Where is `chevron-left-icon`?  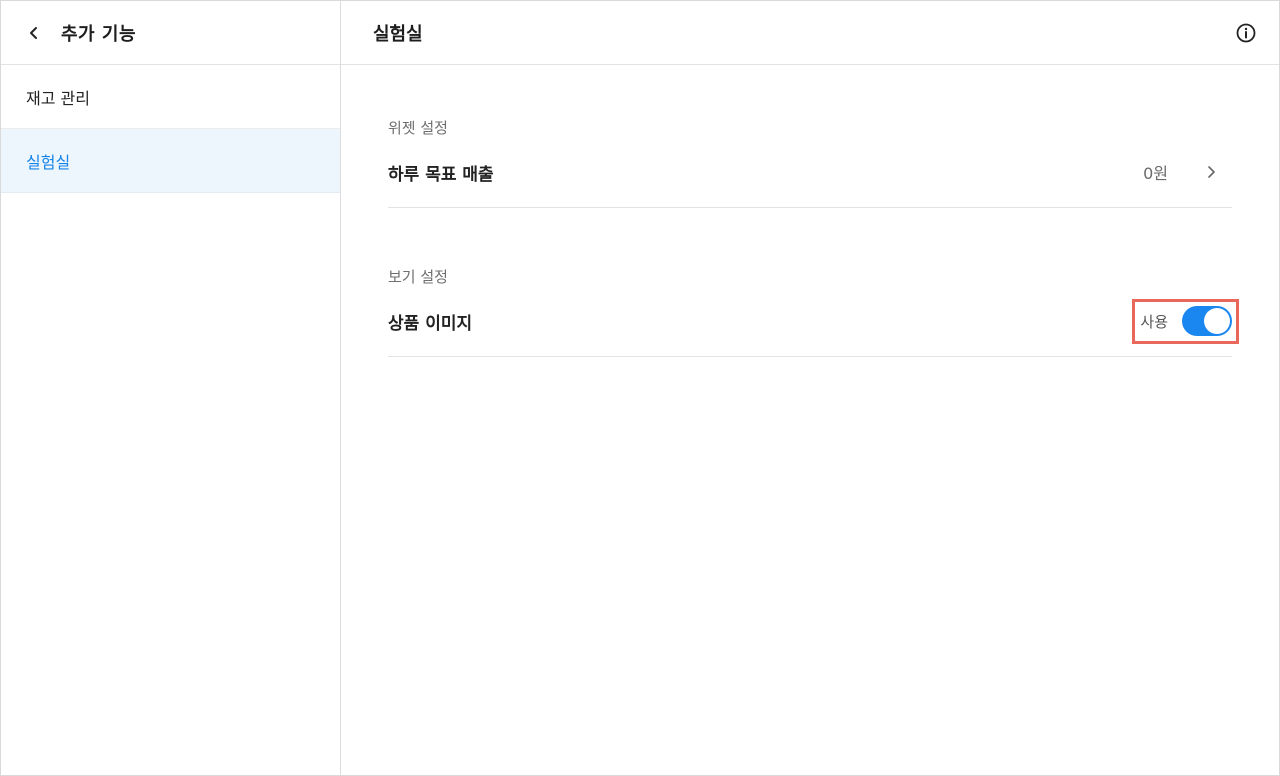 chevron-left-icon is located at coordinates (33, 32).